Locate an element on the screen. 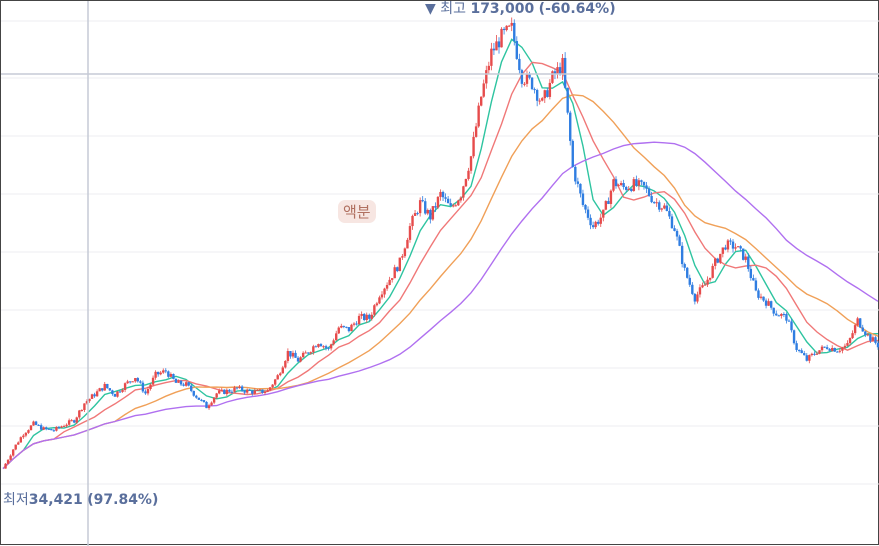 This screenshot has height=546, width=879. low-change: (97.84%) is located at coordinates (123, 500).